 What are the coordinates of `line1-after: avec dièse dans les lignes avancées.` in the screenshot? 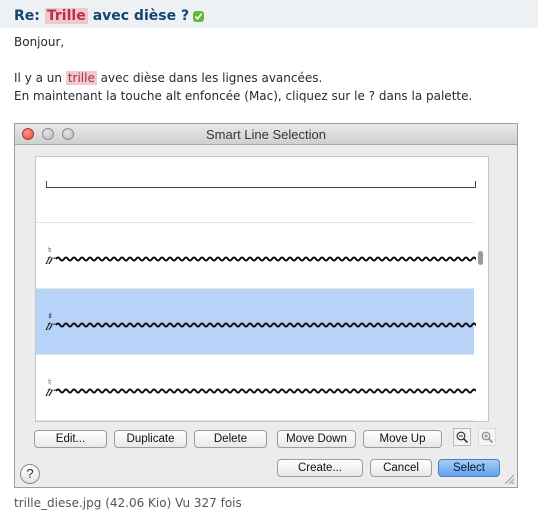 It's located at (211, 78).